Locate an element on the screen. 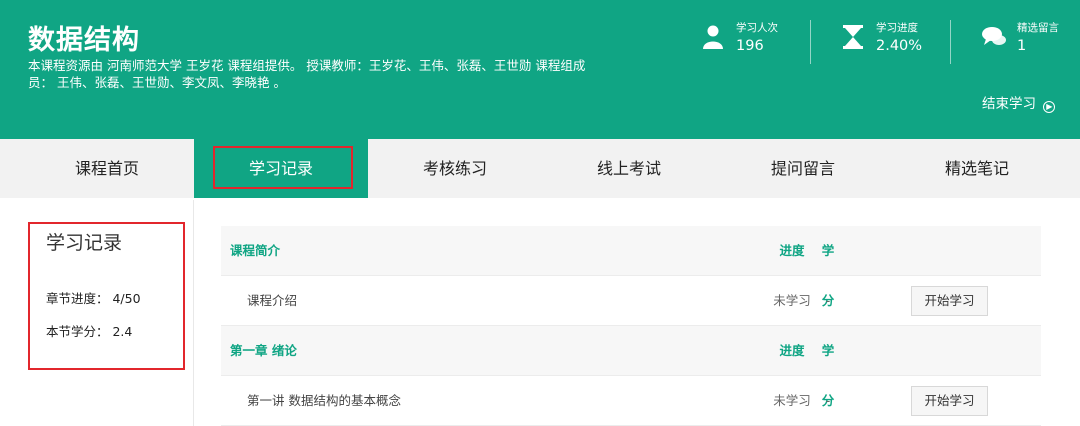 This screenshot has width=1080, height=426. tab-online-exam: 线上考试 is located at coordinates (629, 168).